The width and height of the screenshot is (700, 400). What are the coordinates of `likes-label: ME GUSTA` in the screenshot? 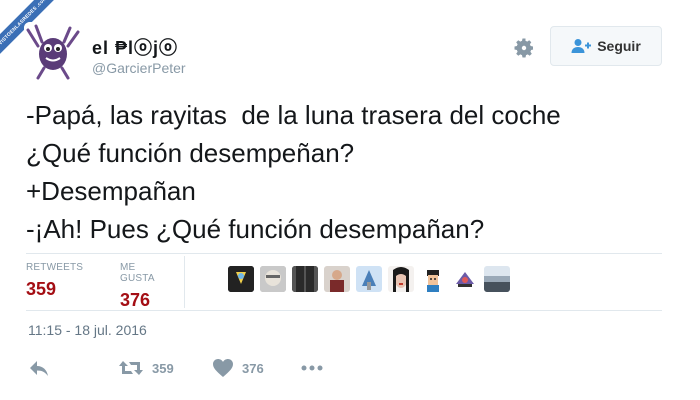 It's located at (137, 273).